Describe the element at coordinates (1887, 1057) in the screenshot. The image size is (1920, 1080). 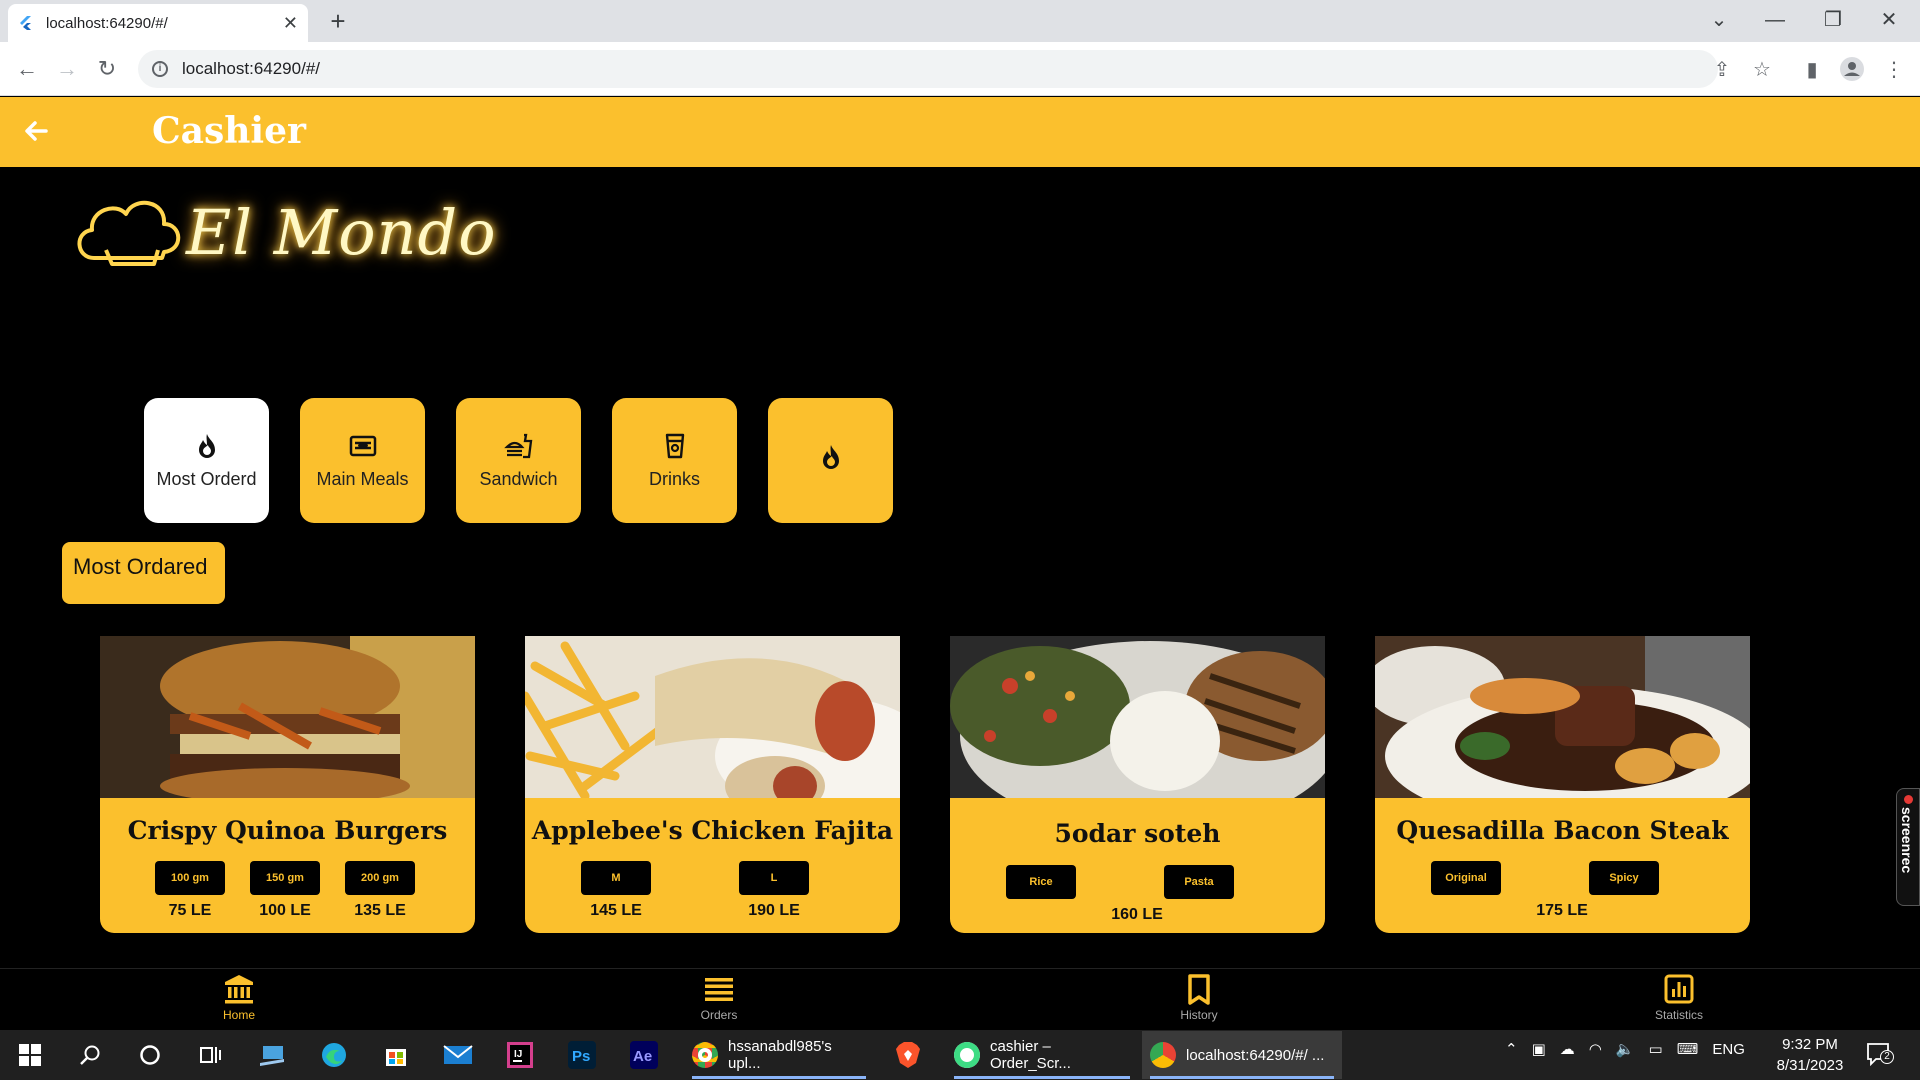
I see `notification-count: 2` at that location.